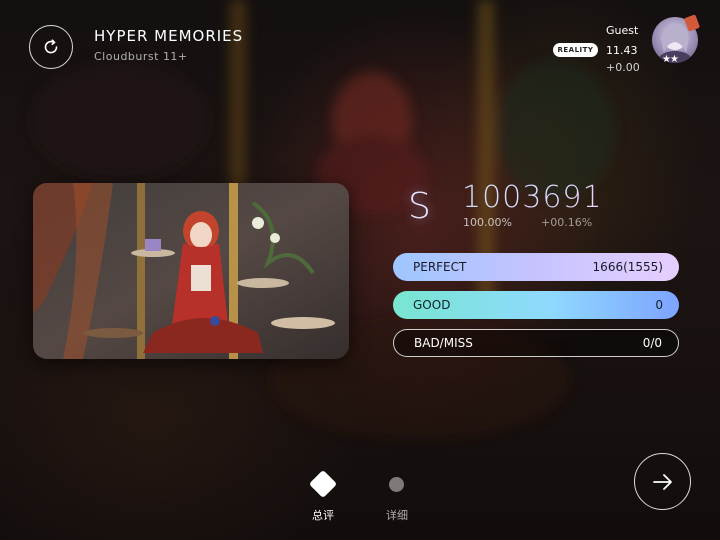 The height and width of the screenshot is (540, 720). I want to click on bad-miss-count: 0/0, so click(652, 343).